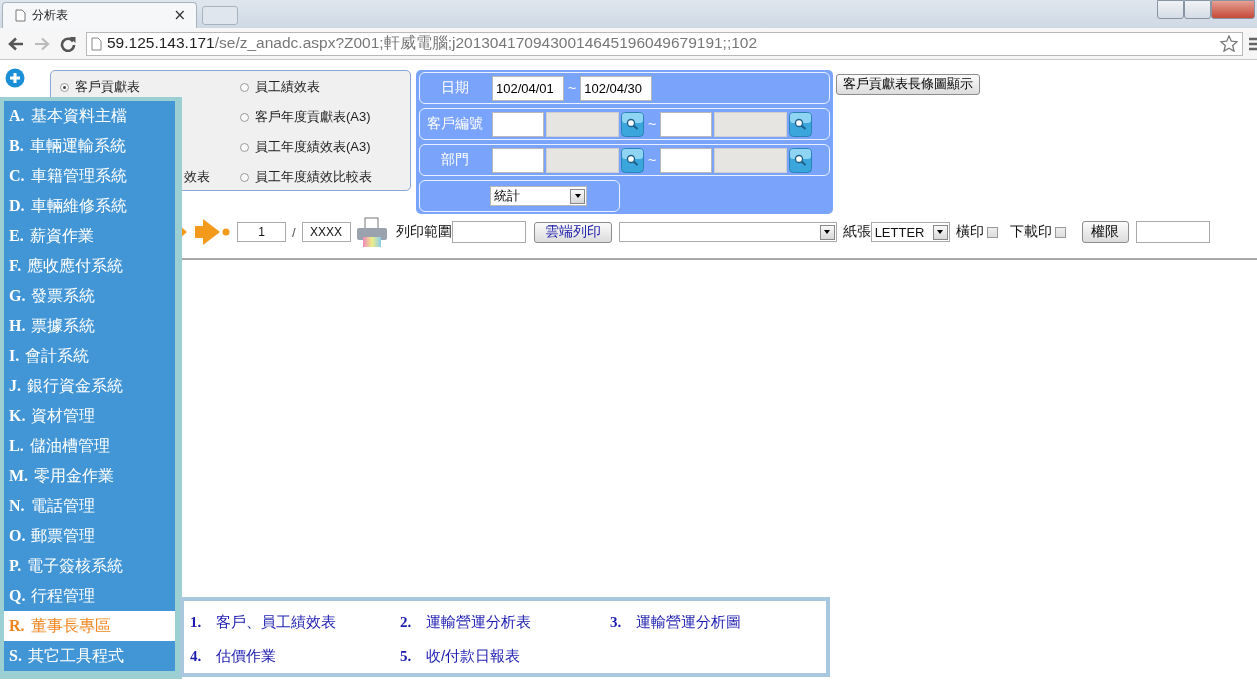 Image resolution: width=1257 pixels, height=688 pixels. What do you see at coordinates (213, 232) in the screenshot?
I see `last-page-icon` at bounding box center [213, 232].